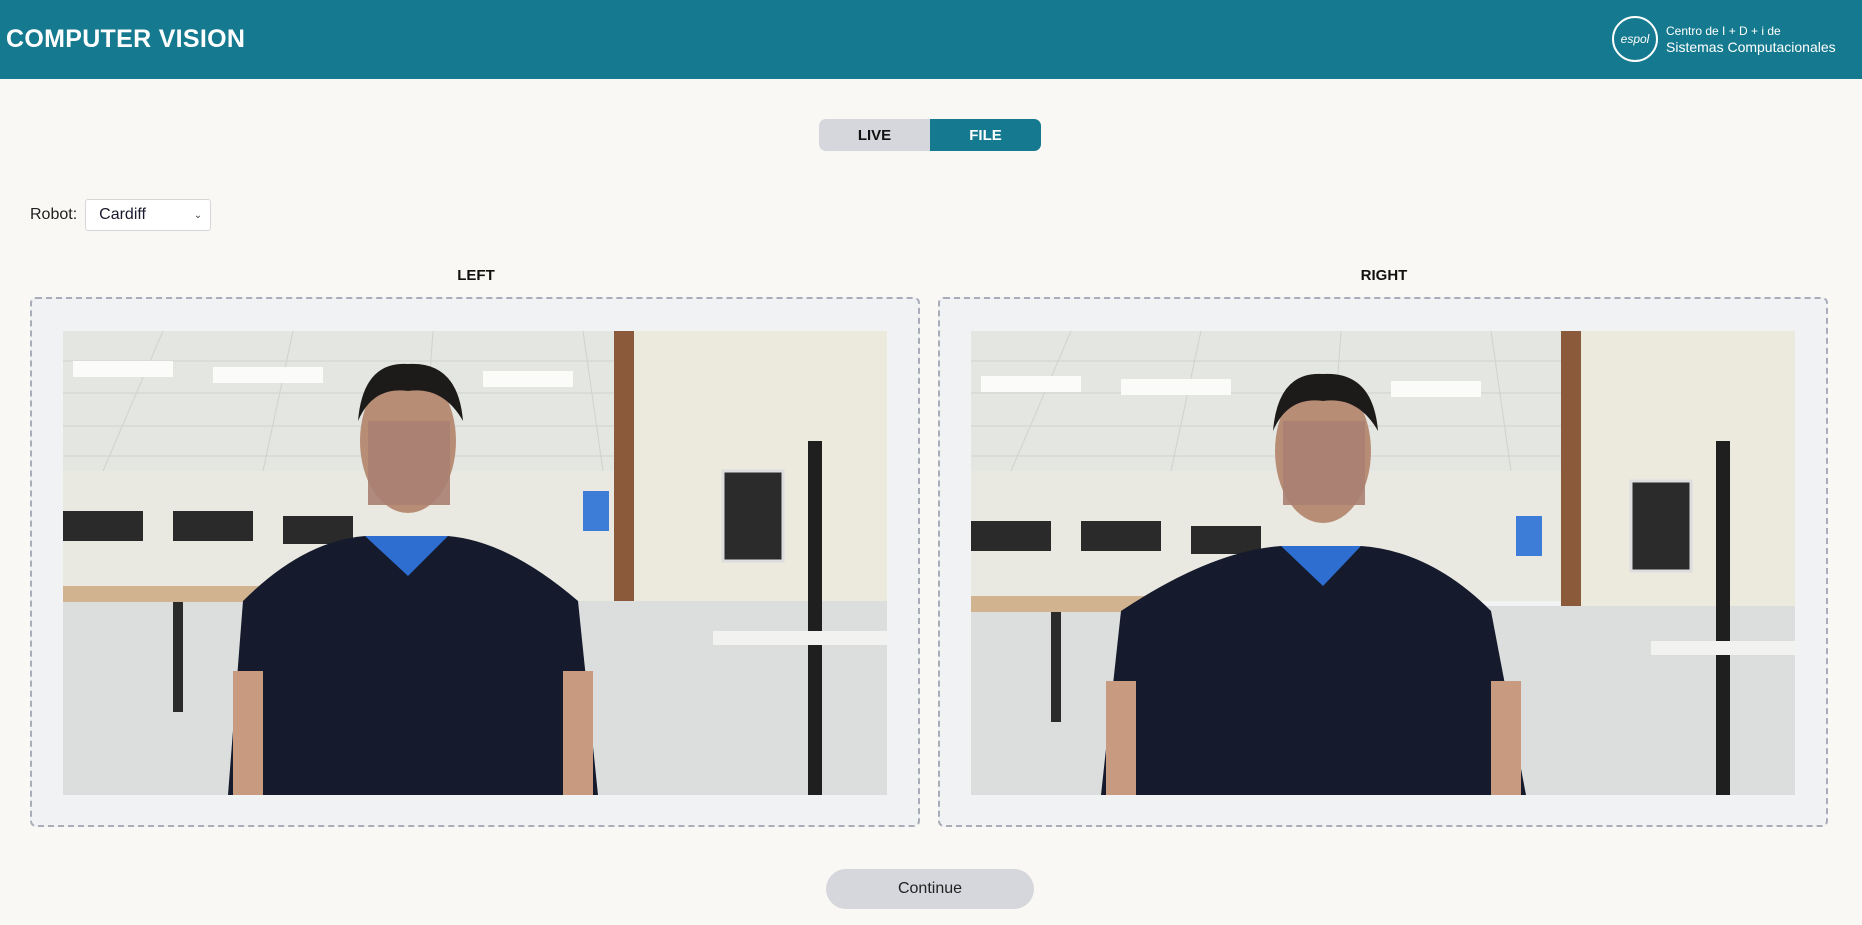 The height and width of the screenshot is (925, 1862). I want to click on brand-line-1: Centro de I + D + i de, so click(1723, 31).